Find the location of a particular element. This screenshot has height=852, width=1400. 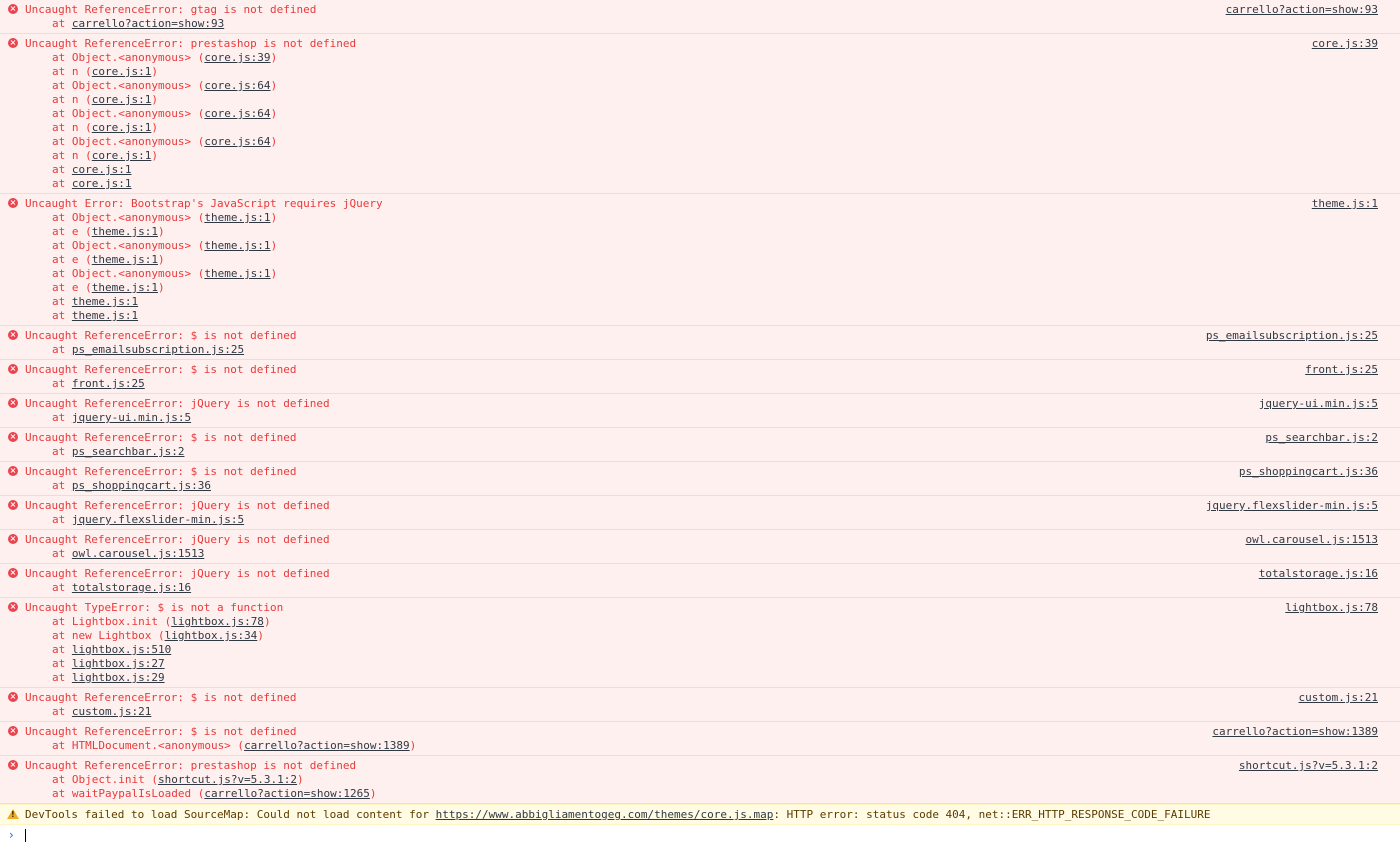

stack-frame: at new Lightbox (lightbox.js:34) is located at coordinates (701, 636).